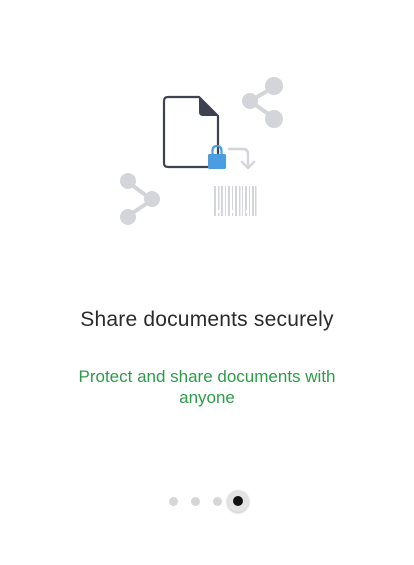 This screenshot has height=565, width=414. Describe the element at coordinates (207, 387) in the screenshot. I see `onboarding-subtitle: Protect and share documents with anyone` at that location.